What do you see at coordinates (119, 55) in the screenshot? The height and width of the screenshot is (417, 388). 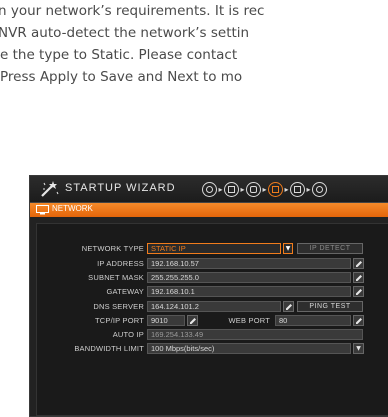 I see `intro-line-3: e the type to Static. Please contact` at bounding box center [119, 55].